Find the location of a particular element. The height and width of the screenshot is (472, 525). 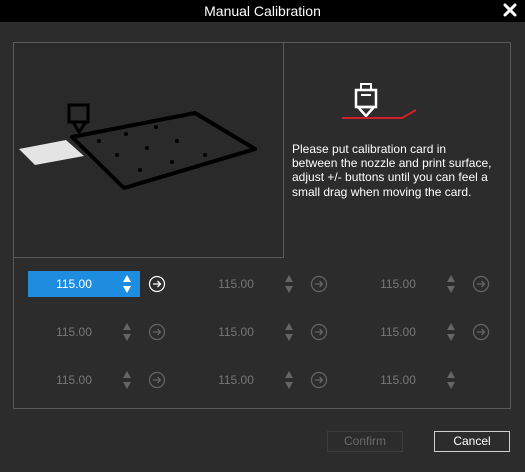

calibration-point-5: 115.00 is located at coordinates (259, 332).